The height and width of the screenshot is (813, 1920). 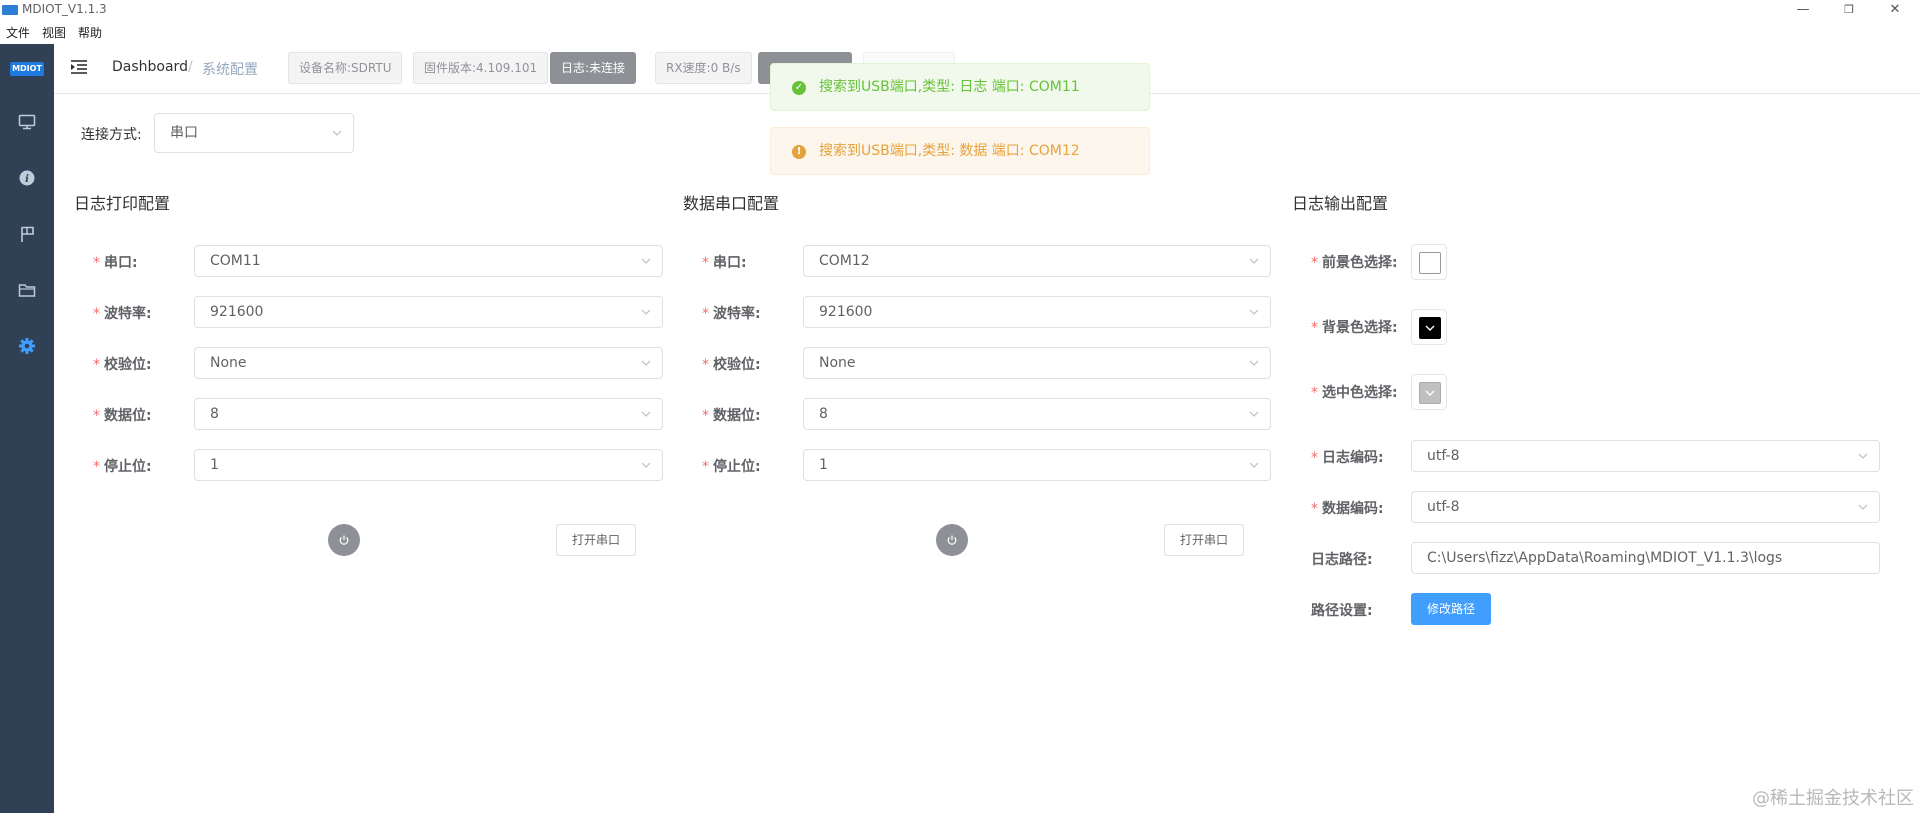 I want to click on log-print-title: 日志打印配置, so click(x=122, y=203).